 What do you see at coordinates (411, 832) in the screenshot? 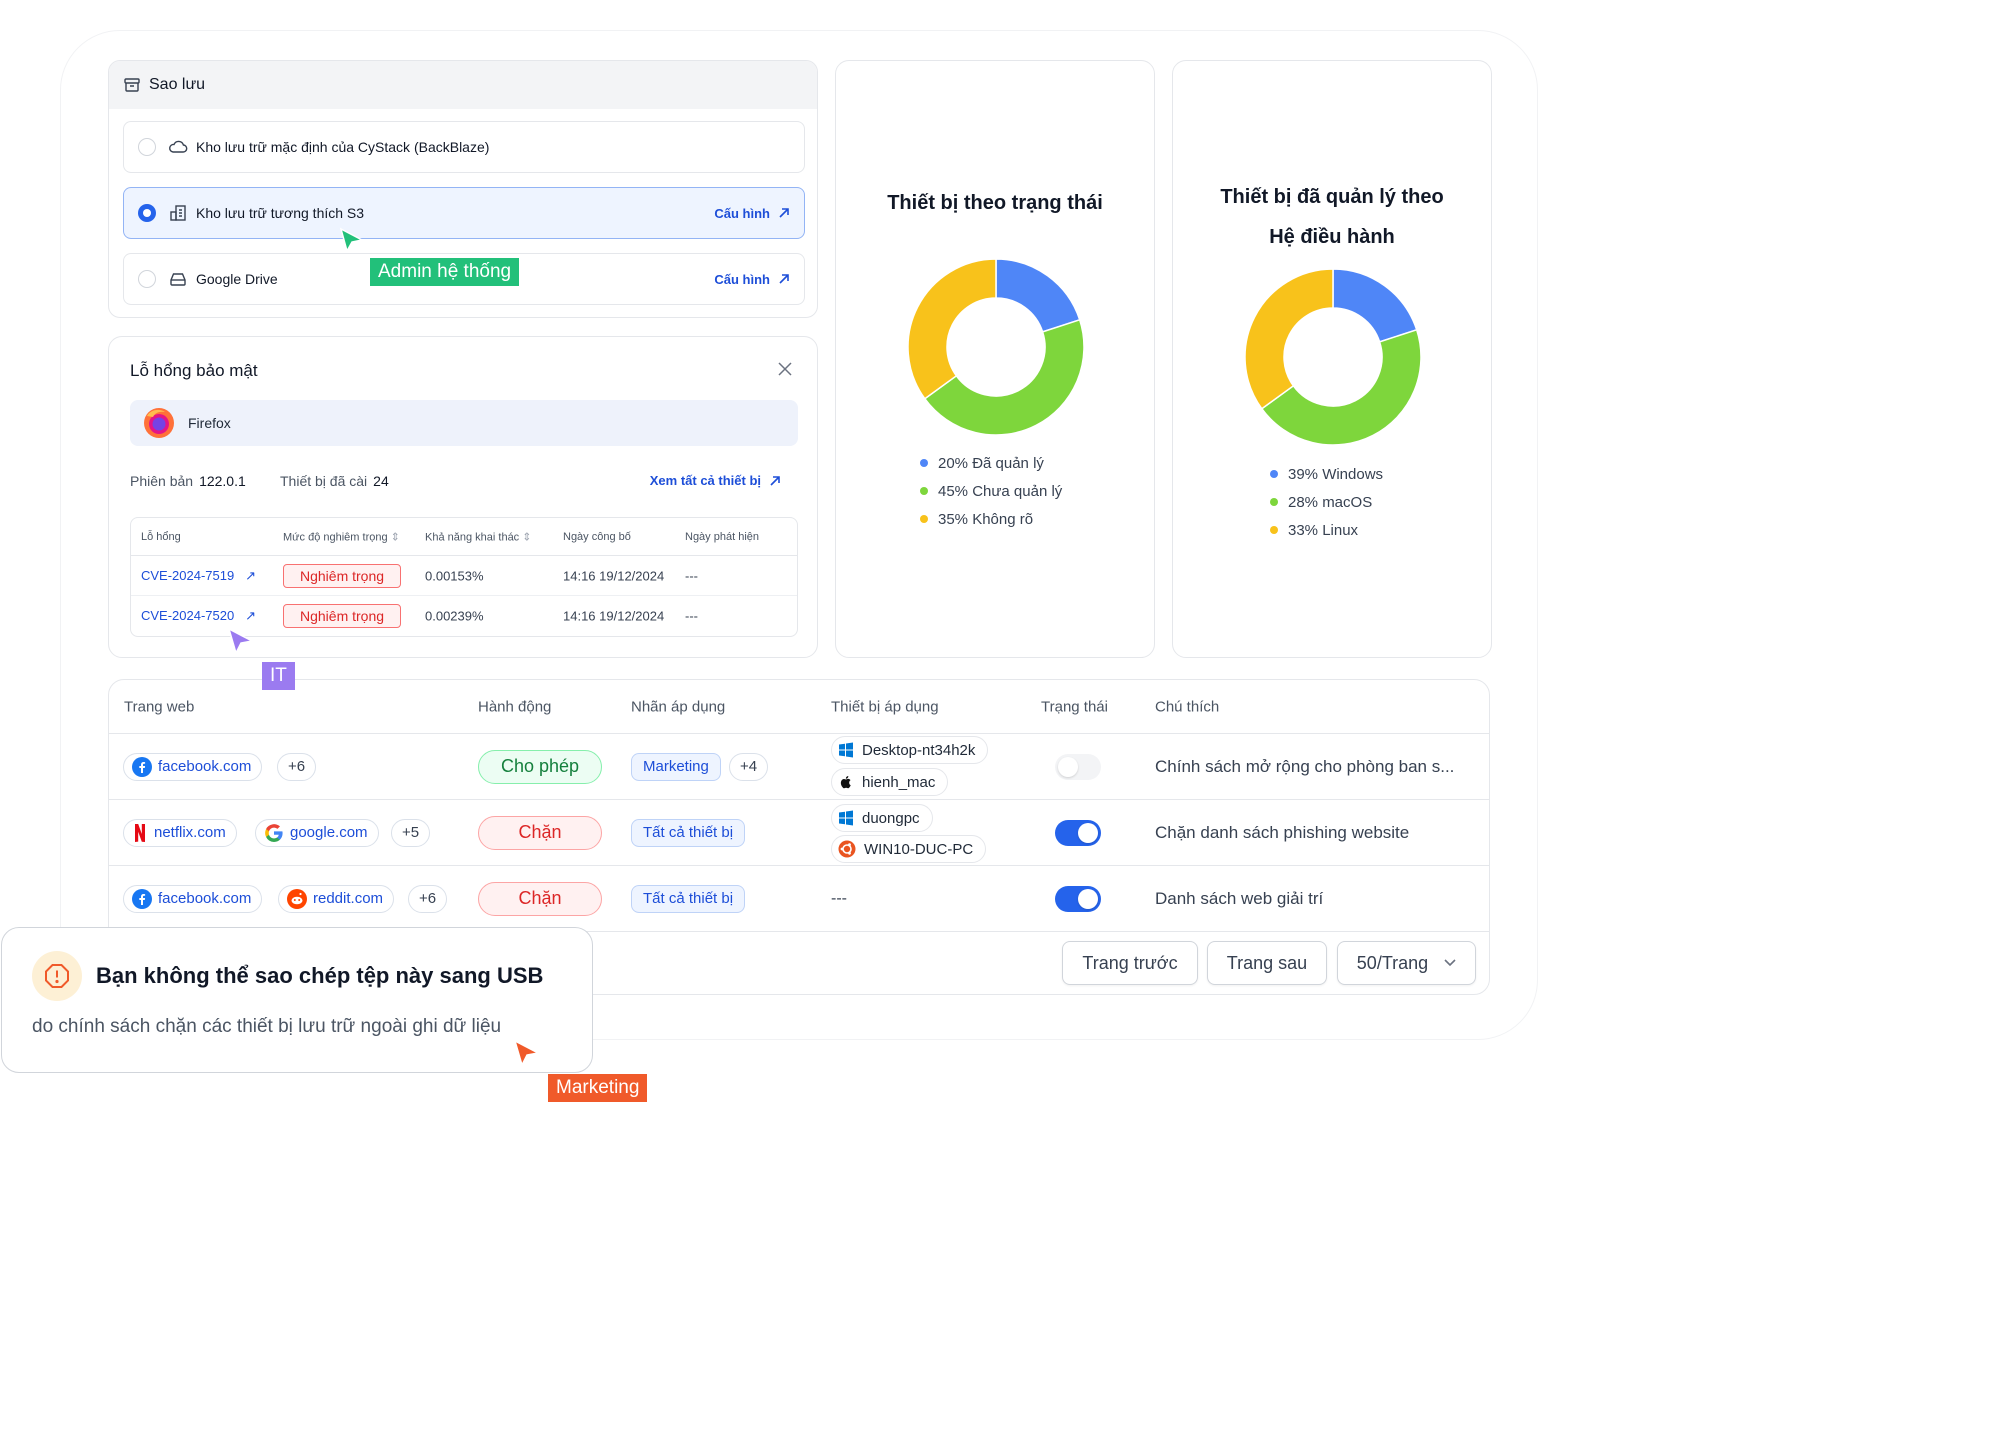
I see `more-sites-pill: +5` at bounding box center [411, 832].